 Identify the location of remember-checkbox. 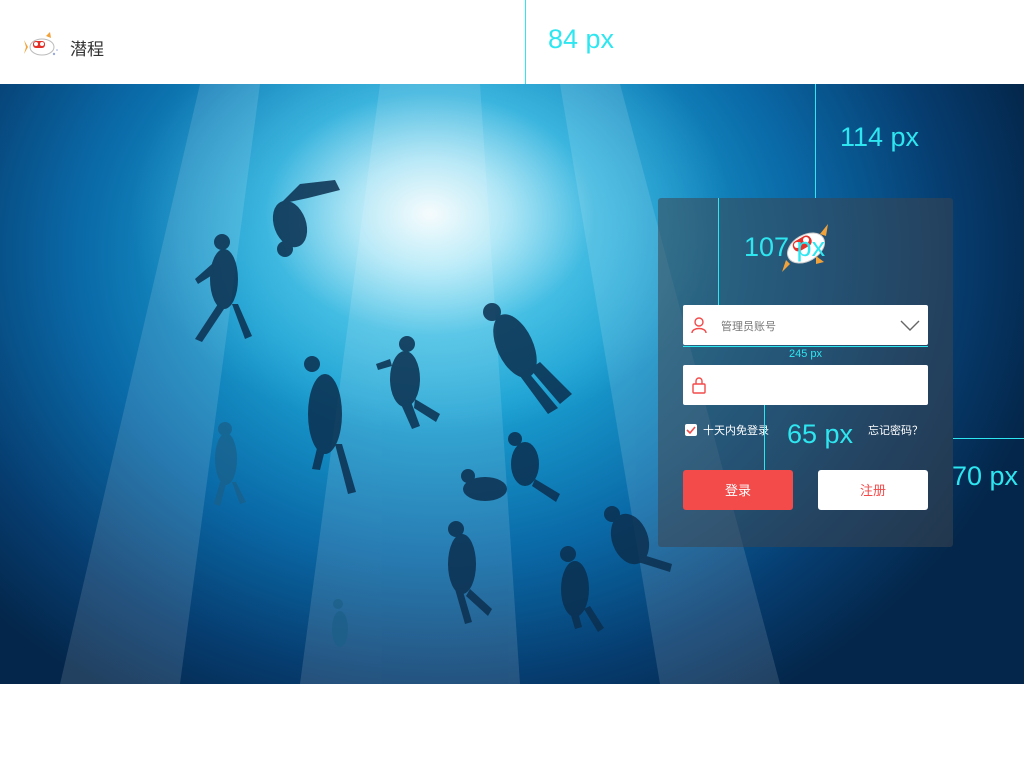
(691, 430).